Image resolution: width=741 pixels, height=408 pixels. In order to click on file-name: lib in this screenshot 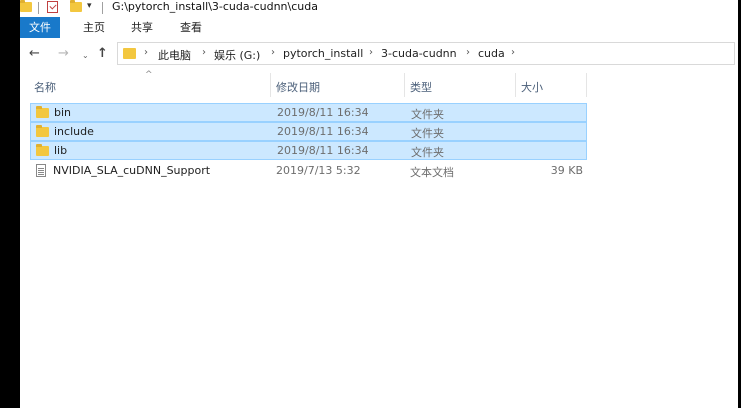, I will do `click(61, 150)`.